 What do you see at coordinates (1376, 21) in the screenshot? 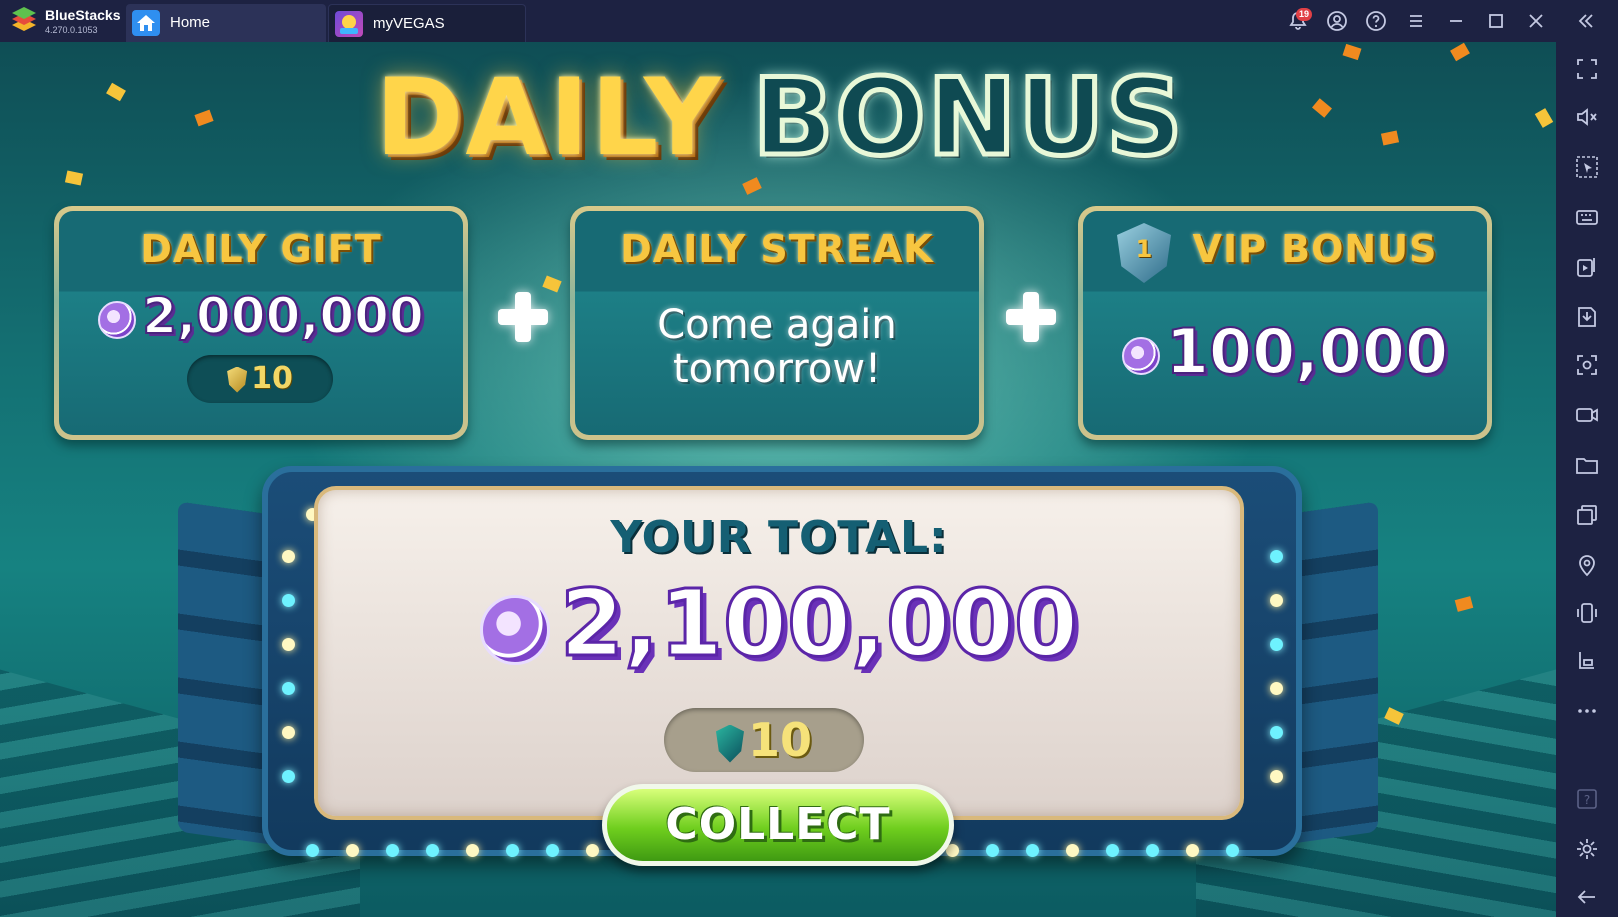
I see `help-icon` at bounding box center [1376, 21].